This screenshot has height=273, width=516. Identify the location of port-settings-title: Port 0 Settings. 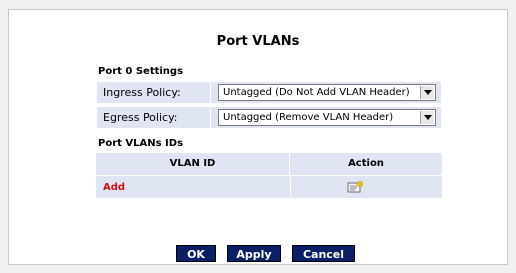
(141, 71).